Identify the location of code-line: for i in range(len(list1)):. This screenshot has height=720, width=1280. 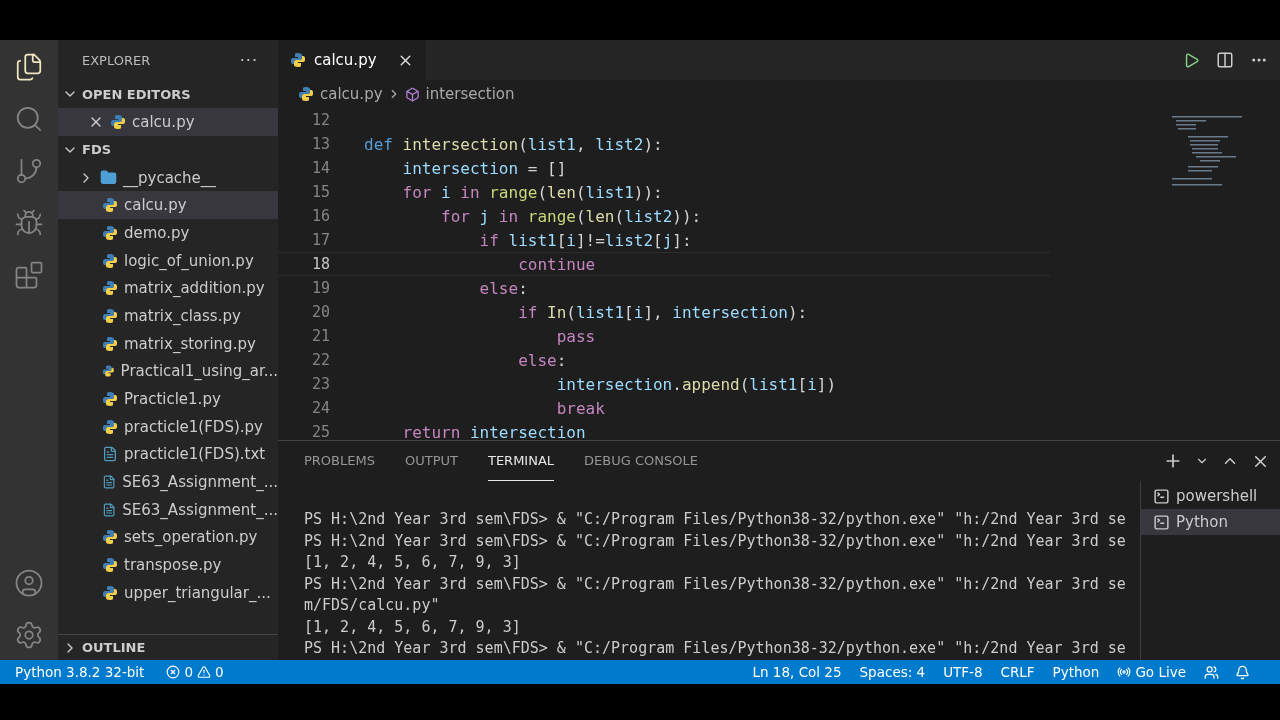
(532, 192).